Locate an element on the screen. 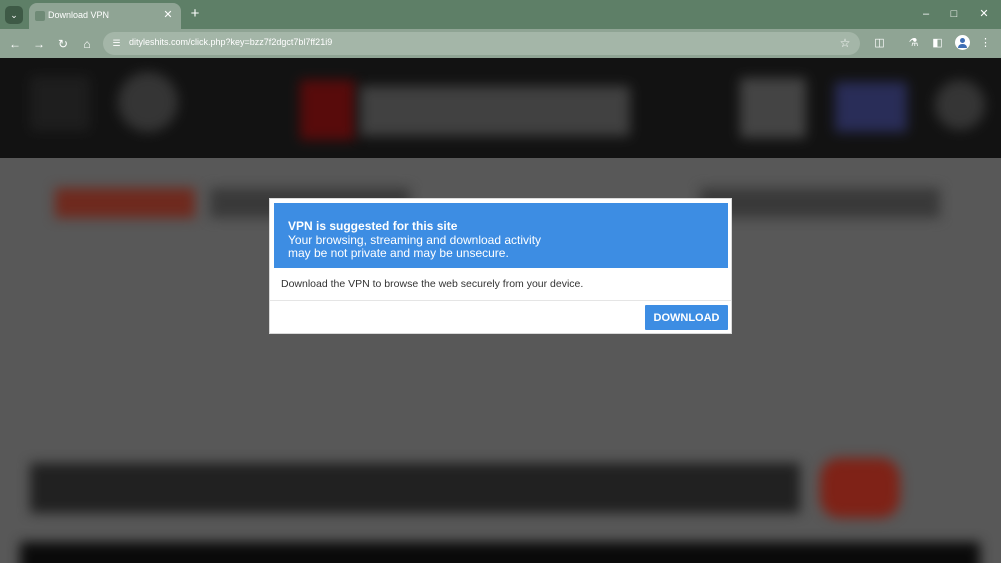 The image size is (1001, 563). flask-icon: ⚗ is located at coordinates (913, 43).